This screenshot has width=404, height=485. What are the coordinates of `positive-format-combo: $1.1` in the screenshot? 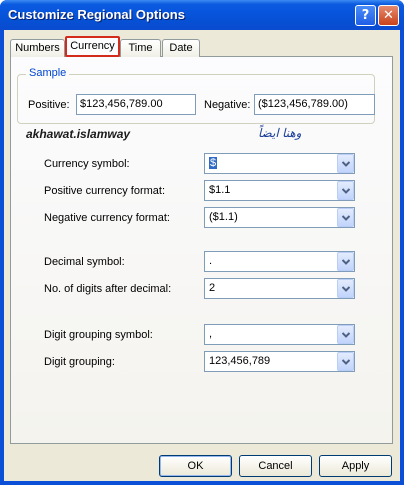 It's located at (279, 190).